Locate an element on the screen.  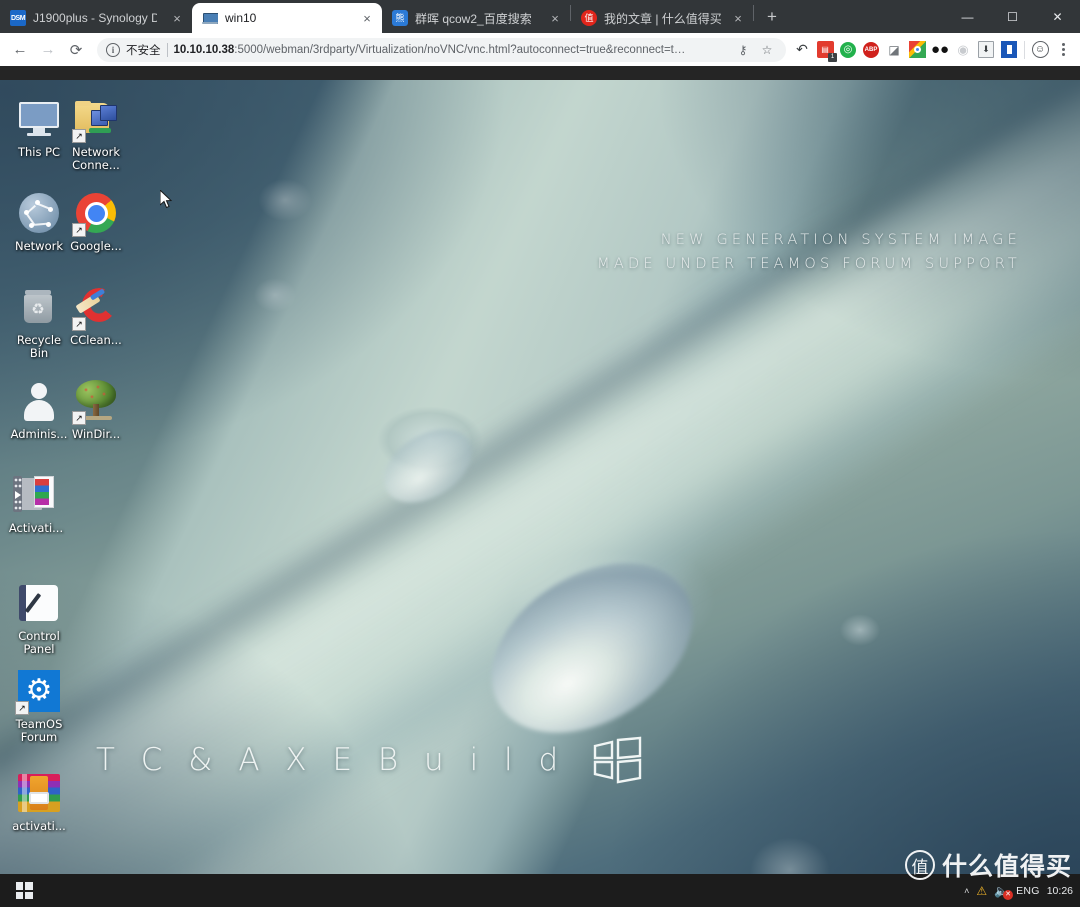
system-tray: ˄ ⚠ 🔈 ✕ ENG 10:26 is located at coordinates (1022, 890).